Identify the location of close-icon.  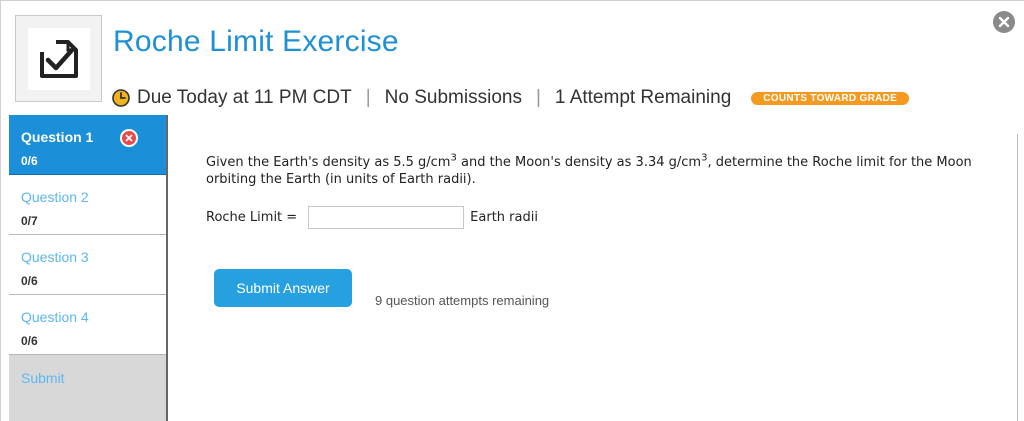
(1004, 22).